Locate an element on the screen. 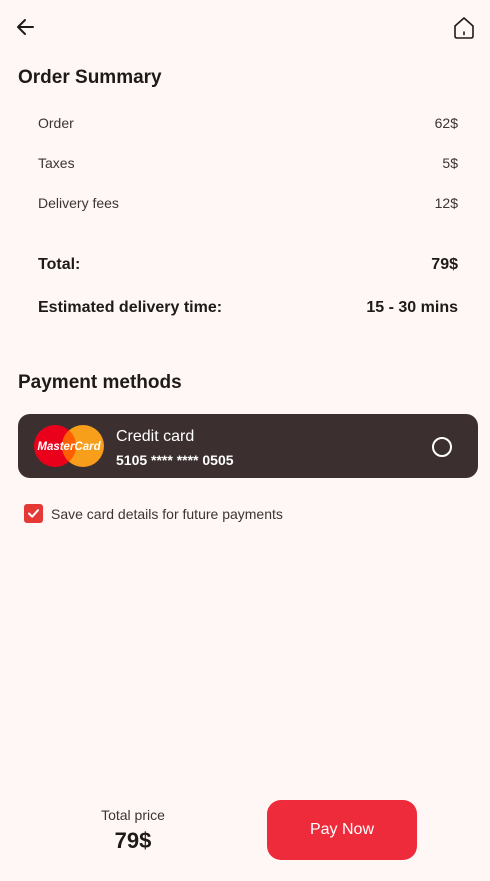  card-radio-button is located at coordinates (442, 447).